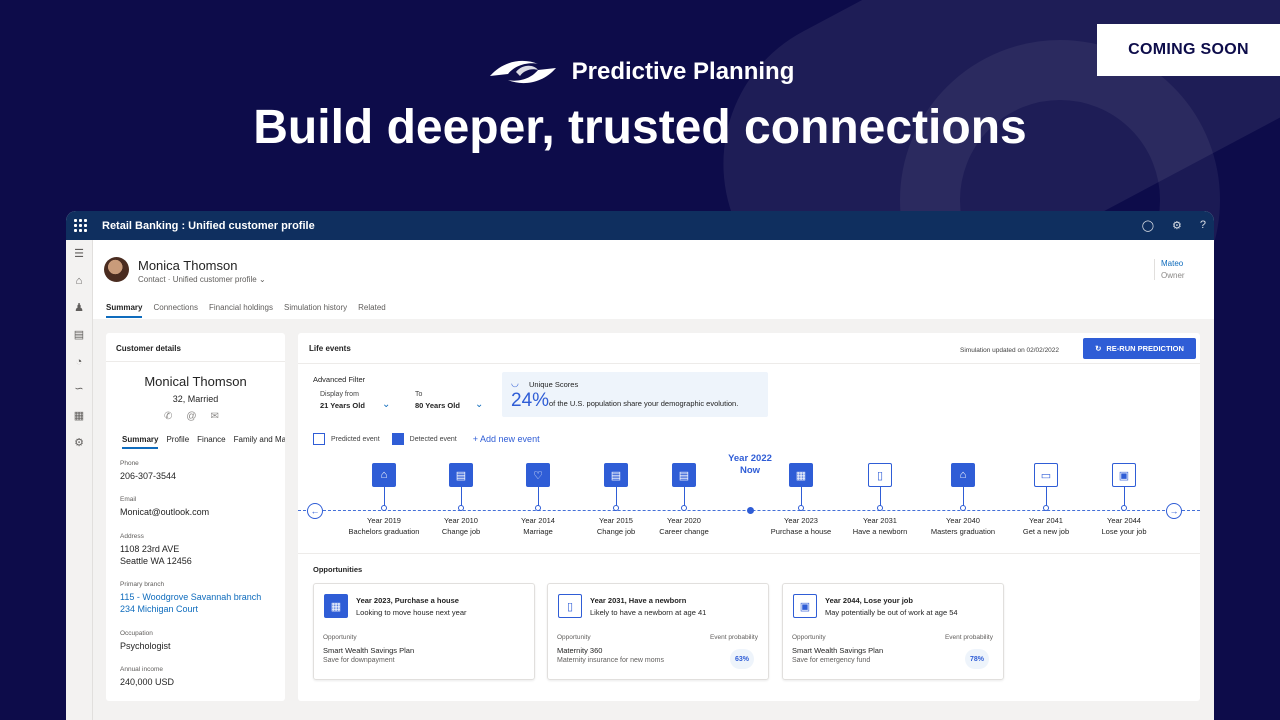 The height and width of the screenshot is (720, 1280). I want to click on brand-lockup: Predictive Planning, so click(640, 72).